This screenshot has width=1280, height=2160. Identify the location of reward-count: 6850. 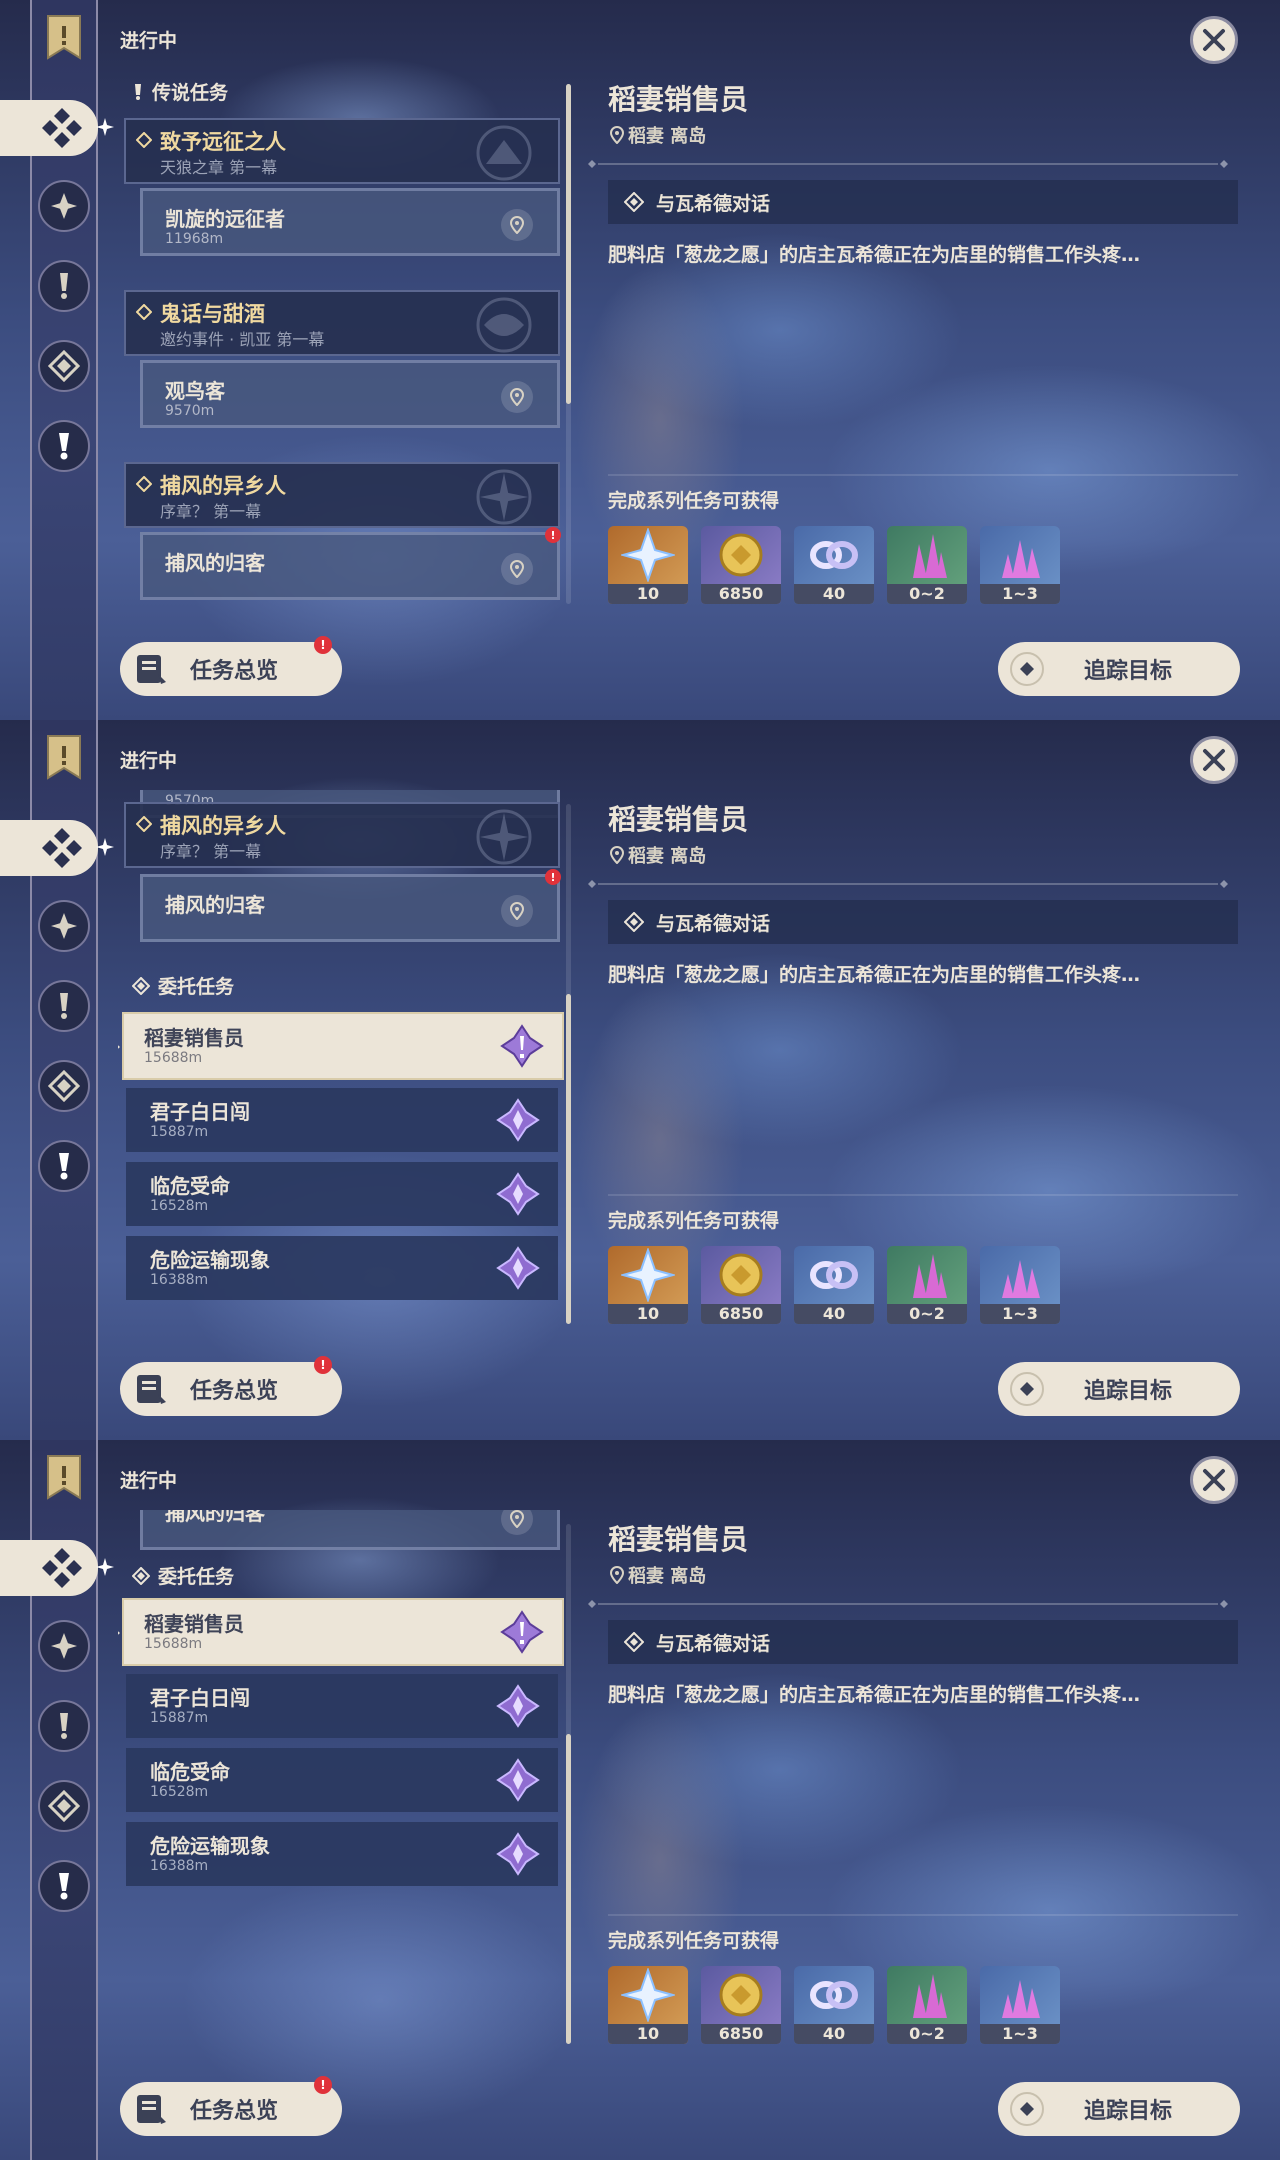
(741, 1314).